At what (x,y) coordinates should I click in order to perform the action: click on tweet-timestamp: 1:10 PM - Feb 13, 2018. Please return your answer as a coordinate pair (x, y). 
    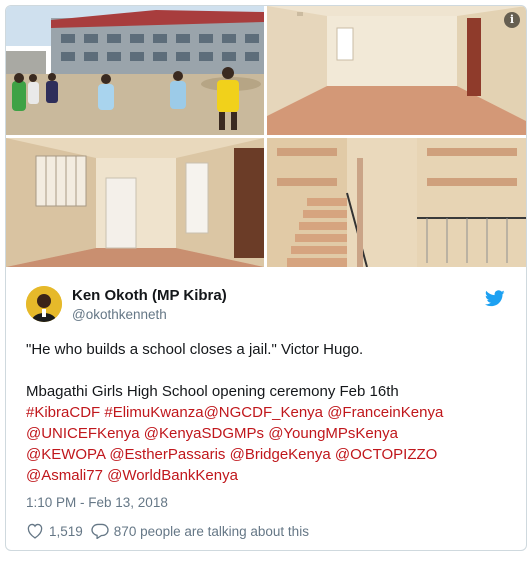
    Looking at the image, I should click on (97, 502).